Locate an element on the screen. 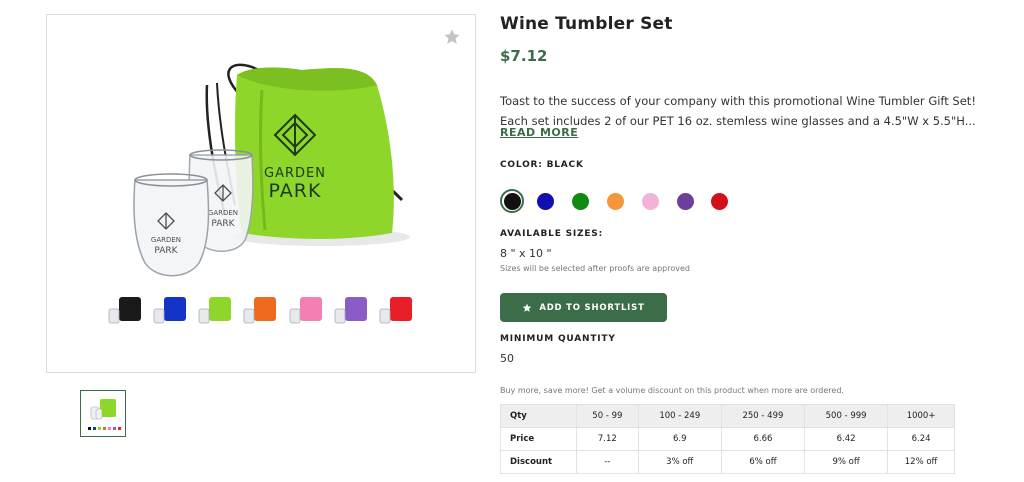 This screenshot has height=482, width=1024. thumbnail-image is located at coordinates (104, 414).